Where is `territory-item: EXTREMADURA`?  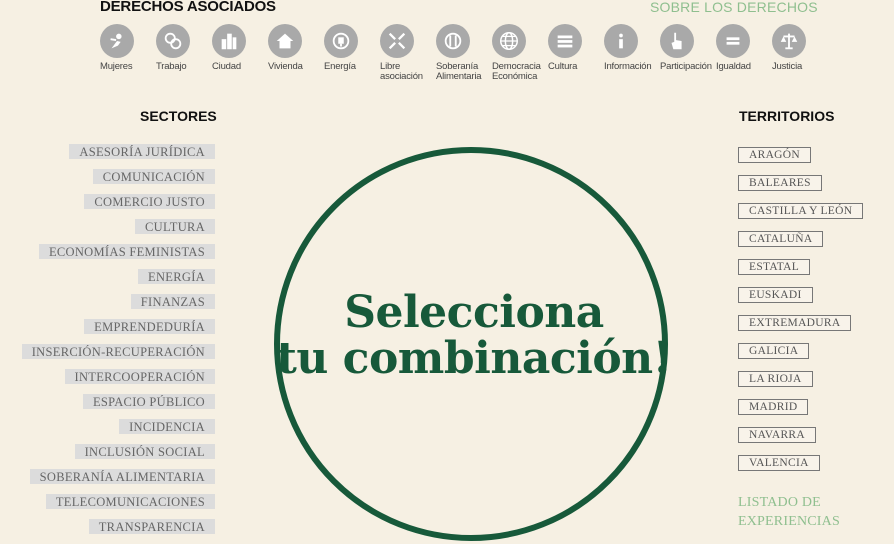 territory-item: EXTREMADURA is located at coordinates (795, 323).